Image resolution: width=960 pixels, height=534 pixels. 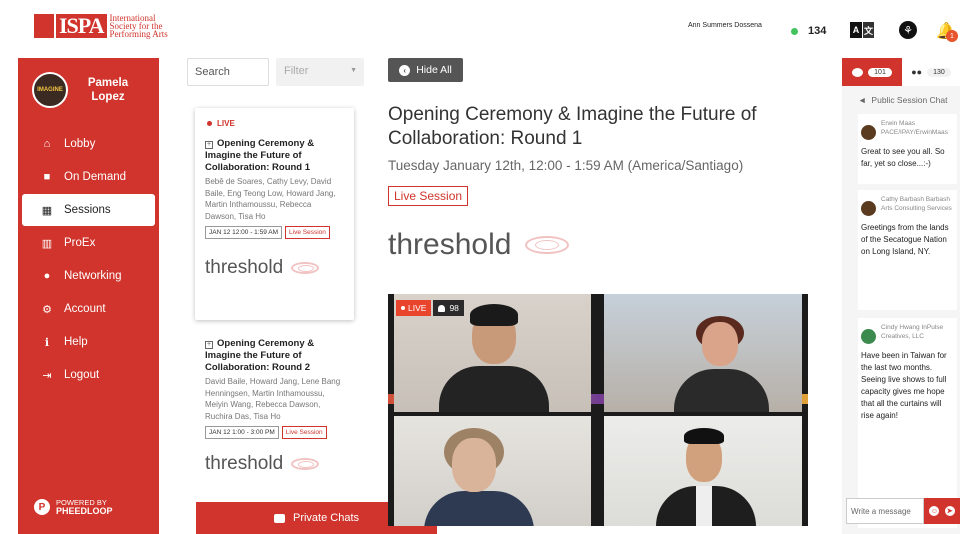 What do you see at coordinates (81, 26) in the screenshot?
I see `logo-short: ISPA` at bounding box center [81, 26].